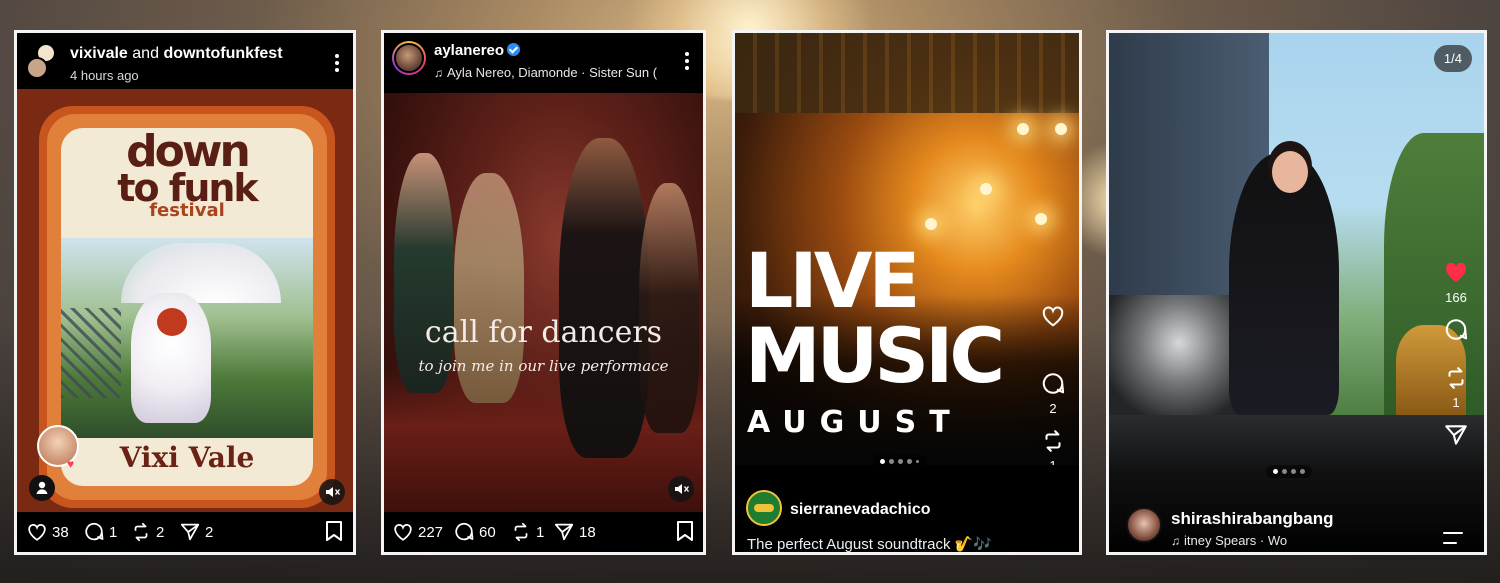 This screenshot has width=1500, height=583. I want to click on post-header: vixivale and downtofunkfest 4 hours ago, so click(185, 61).